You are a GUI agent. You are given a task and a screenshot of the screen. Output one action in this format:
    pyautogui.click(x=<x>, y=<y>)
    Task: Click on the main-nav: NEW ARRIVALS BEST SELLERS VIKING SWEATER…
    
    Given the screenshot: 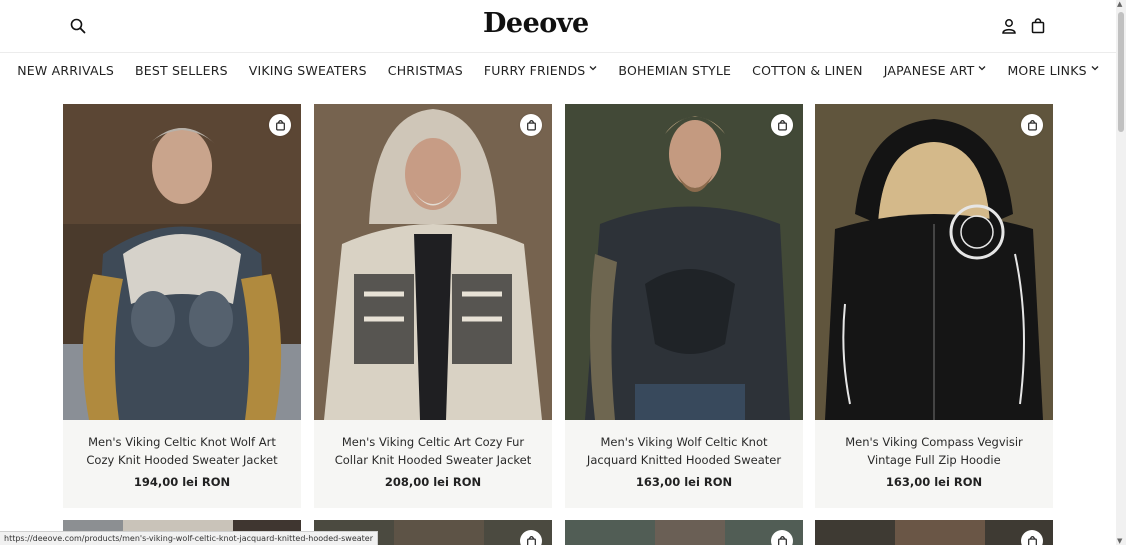 What is the action you would take?
    pyautogui.click(x=558, y=71)
    